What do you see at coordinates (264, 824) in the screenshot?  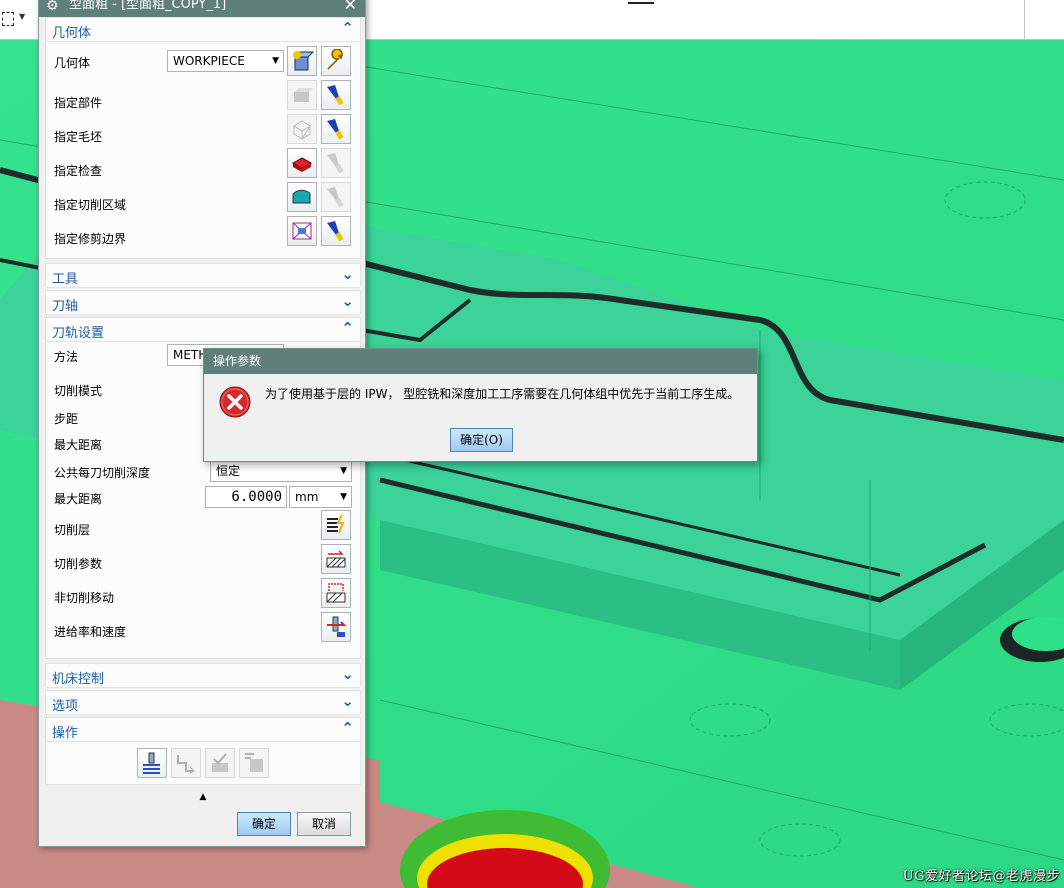 I see `ok-button: 确定` at bounding box center [264, 824].